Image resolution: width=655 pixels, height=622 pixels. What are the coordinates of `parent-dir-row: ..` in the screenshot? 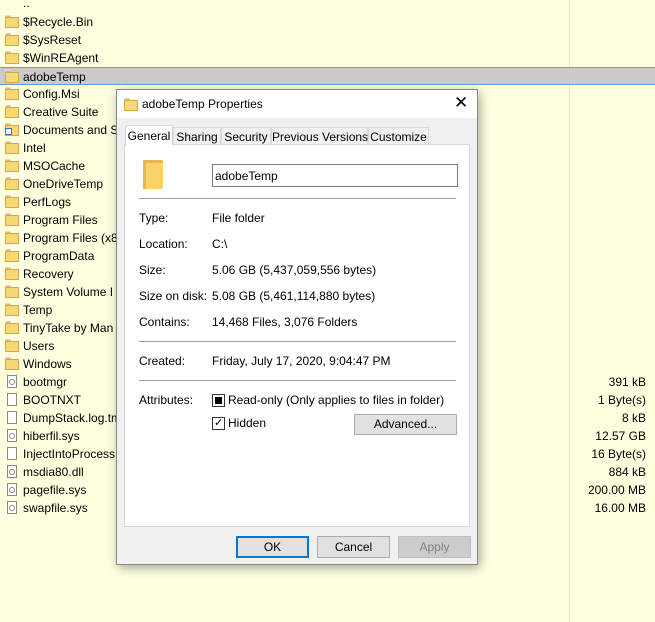 It's located at (327, 6).